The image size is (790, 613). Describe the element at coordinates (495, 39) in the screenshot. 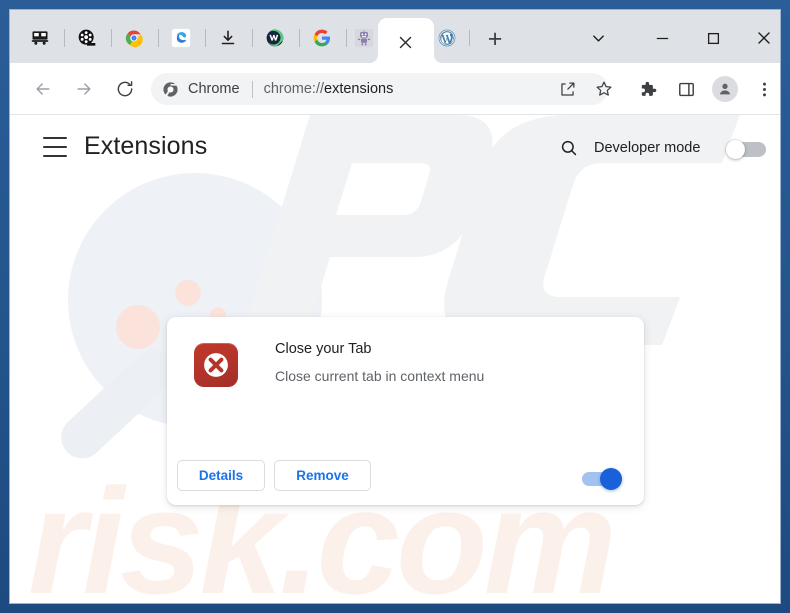

I see `new-tab-button: +` at that location.